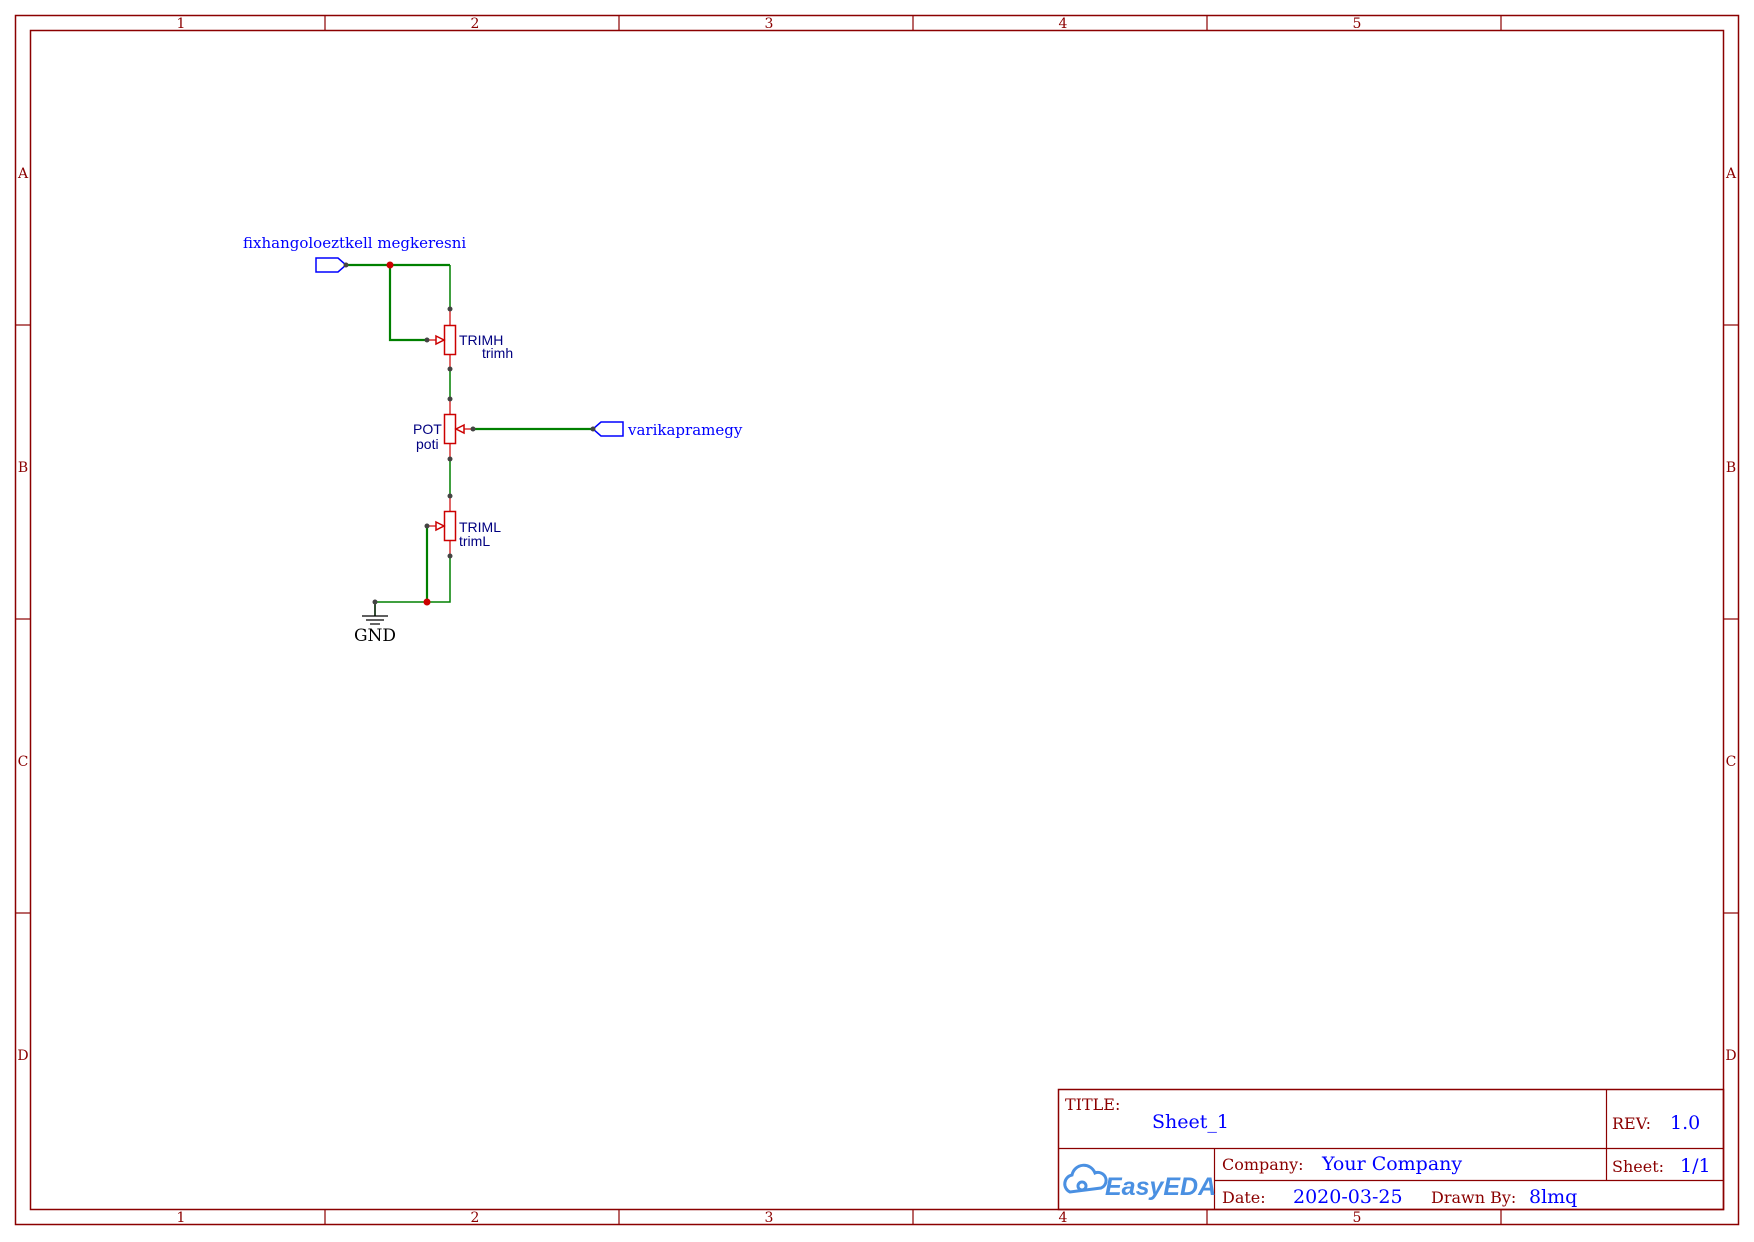  What do you see at coordinates (475, 1218) in the screenshot?
I see `column-label-bottom: 2` at bounding box center [475, 1218].